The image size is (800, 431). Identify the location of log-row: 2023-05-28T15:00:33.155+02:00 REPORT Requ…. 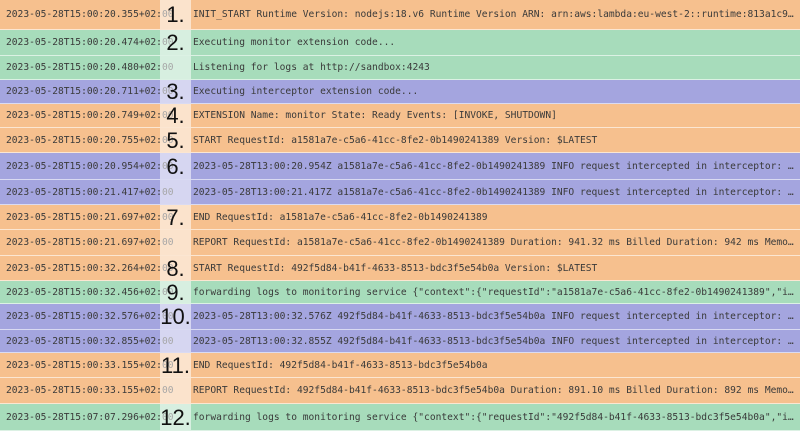
(400, 391).